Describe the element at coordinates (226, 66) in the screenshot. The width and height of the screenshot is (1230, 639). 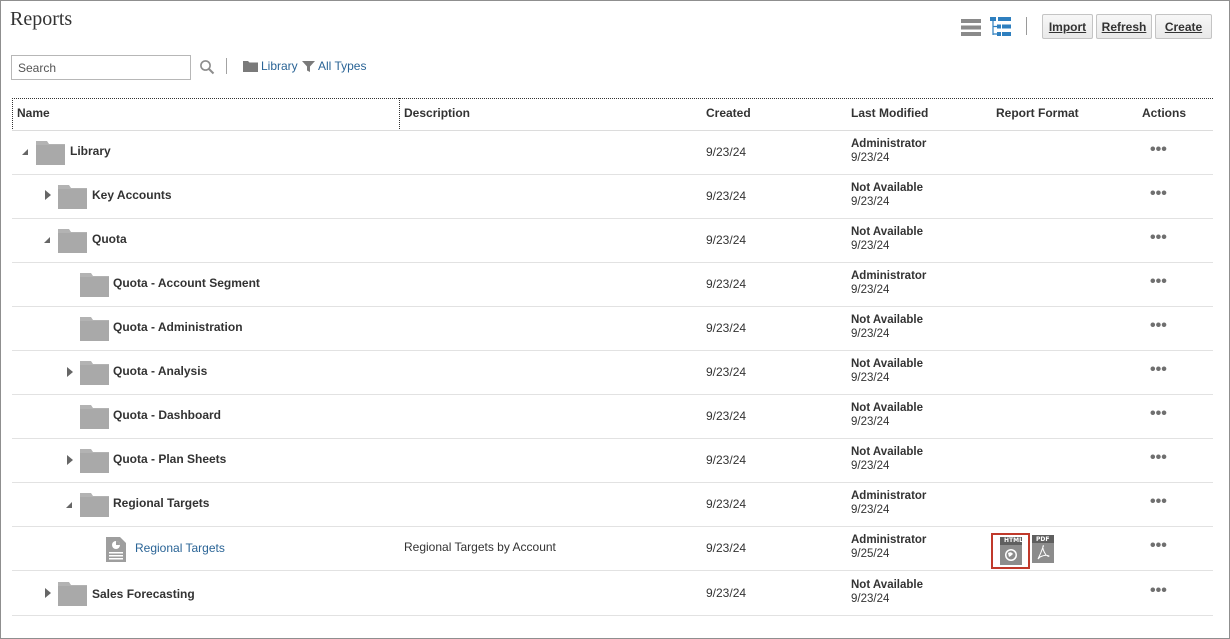
I see `search-divider` at that location.